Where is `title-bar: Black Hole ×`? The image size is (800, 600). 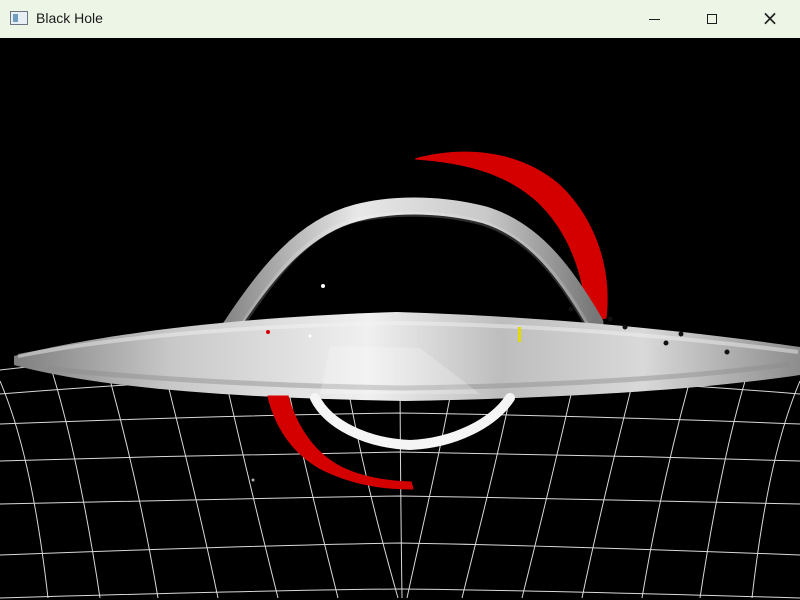 title-bar: Black Hole × is located at coordinates (400, 19).